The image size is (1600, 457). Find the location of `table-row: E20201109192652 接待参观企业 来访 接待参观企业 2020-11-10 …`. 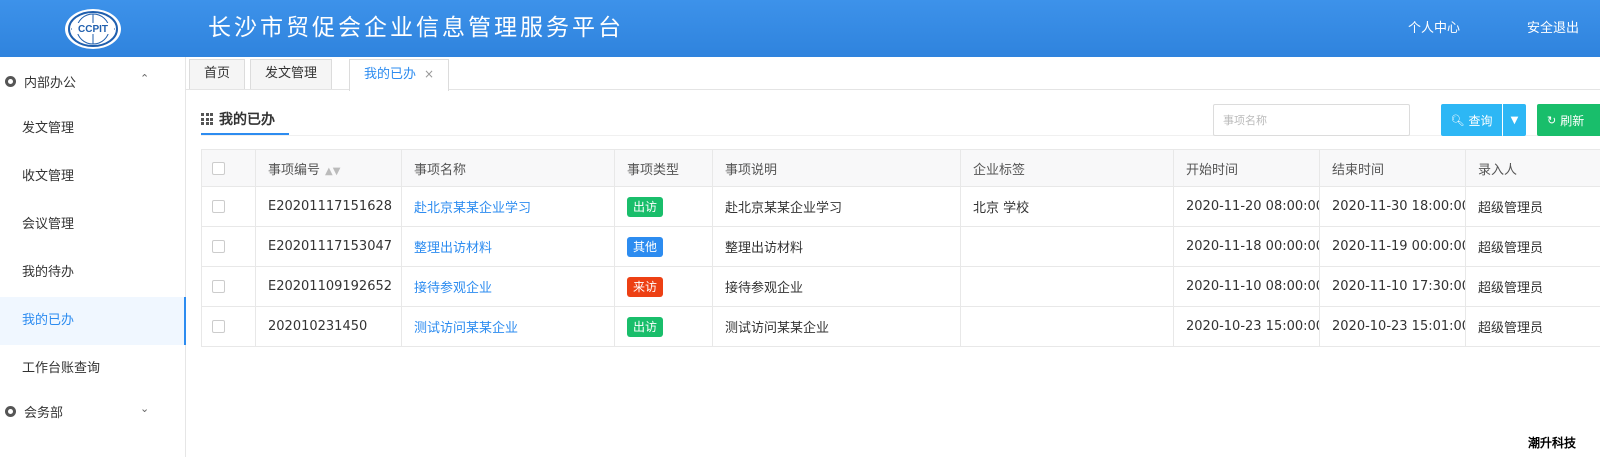

table-row: E20201109192652 接待参观企业 来访 接待参观企业 2020-11-10 … is located at coordinates (900, 286).